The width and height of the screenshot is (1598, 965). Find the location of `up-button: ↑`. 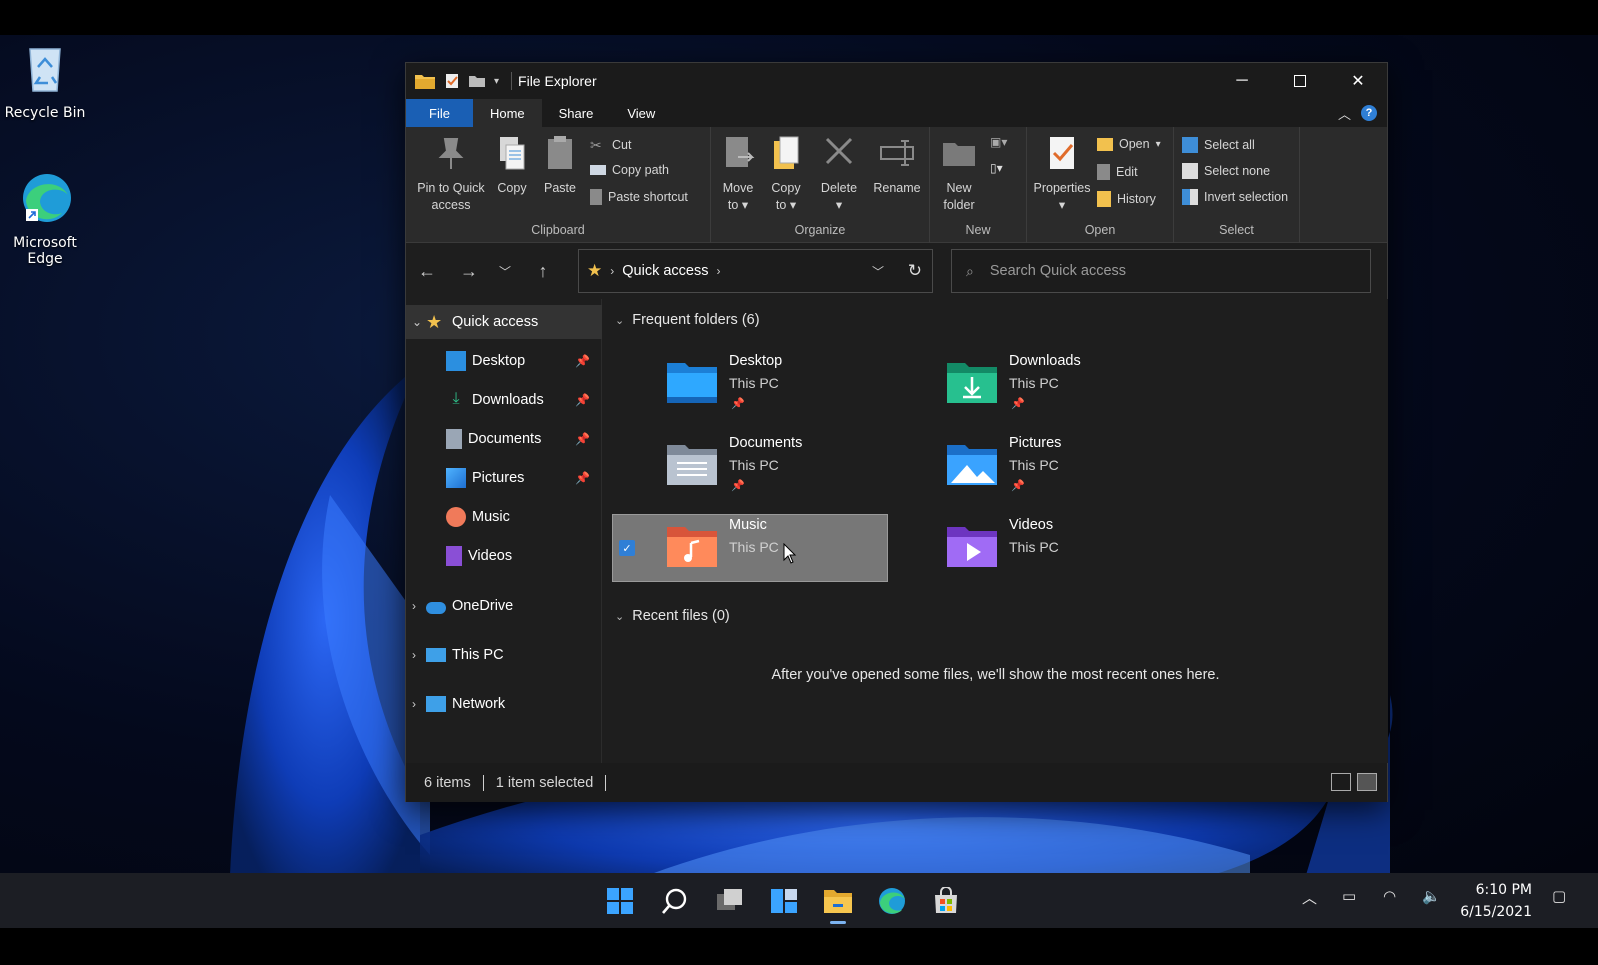

up-button: ↑ is located at coordinates (543, 271).